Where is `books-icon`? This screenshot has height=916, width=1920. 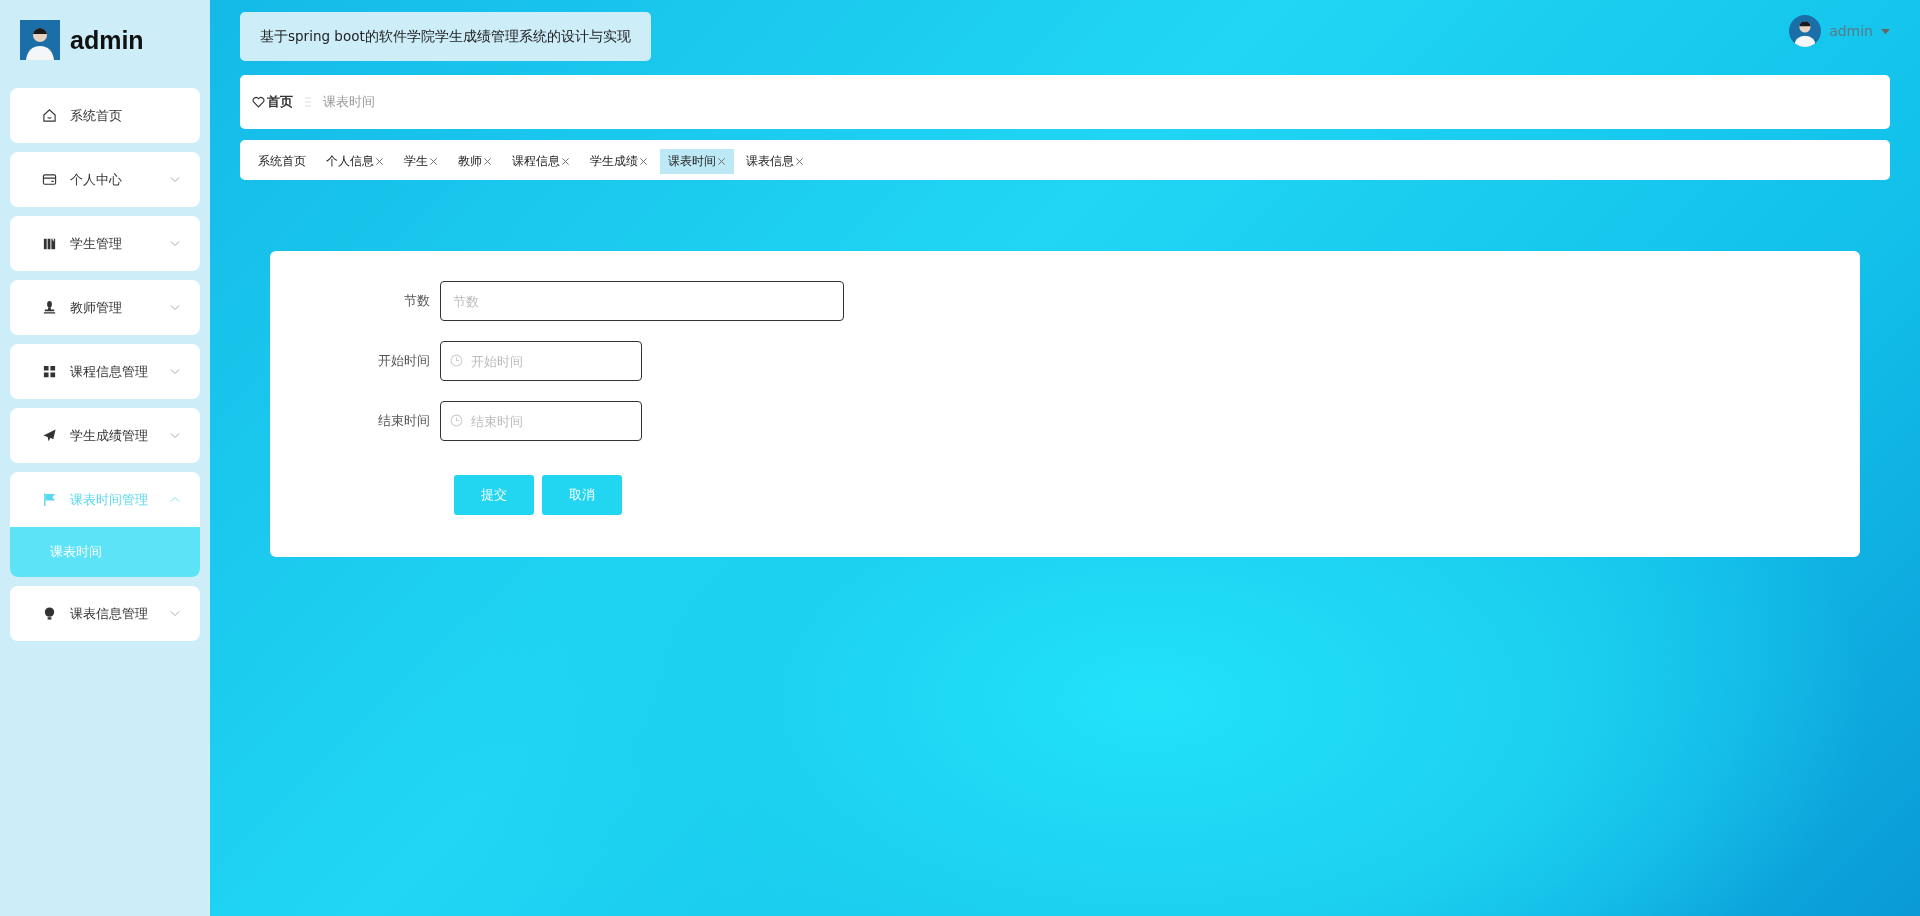 books-icon is located at coordinates (49, 243).